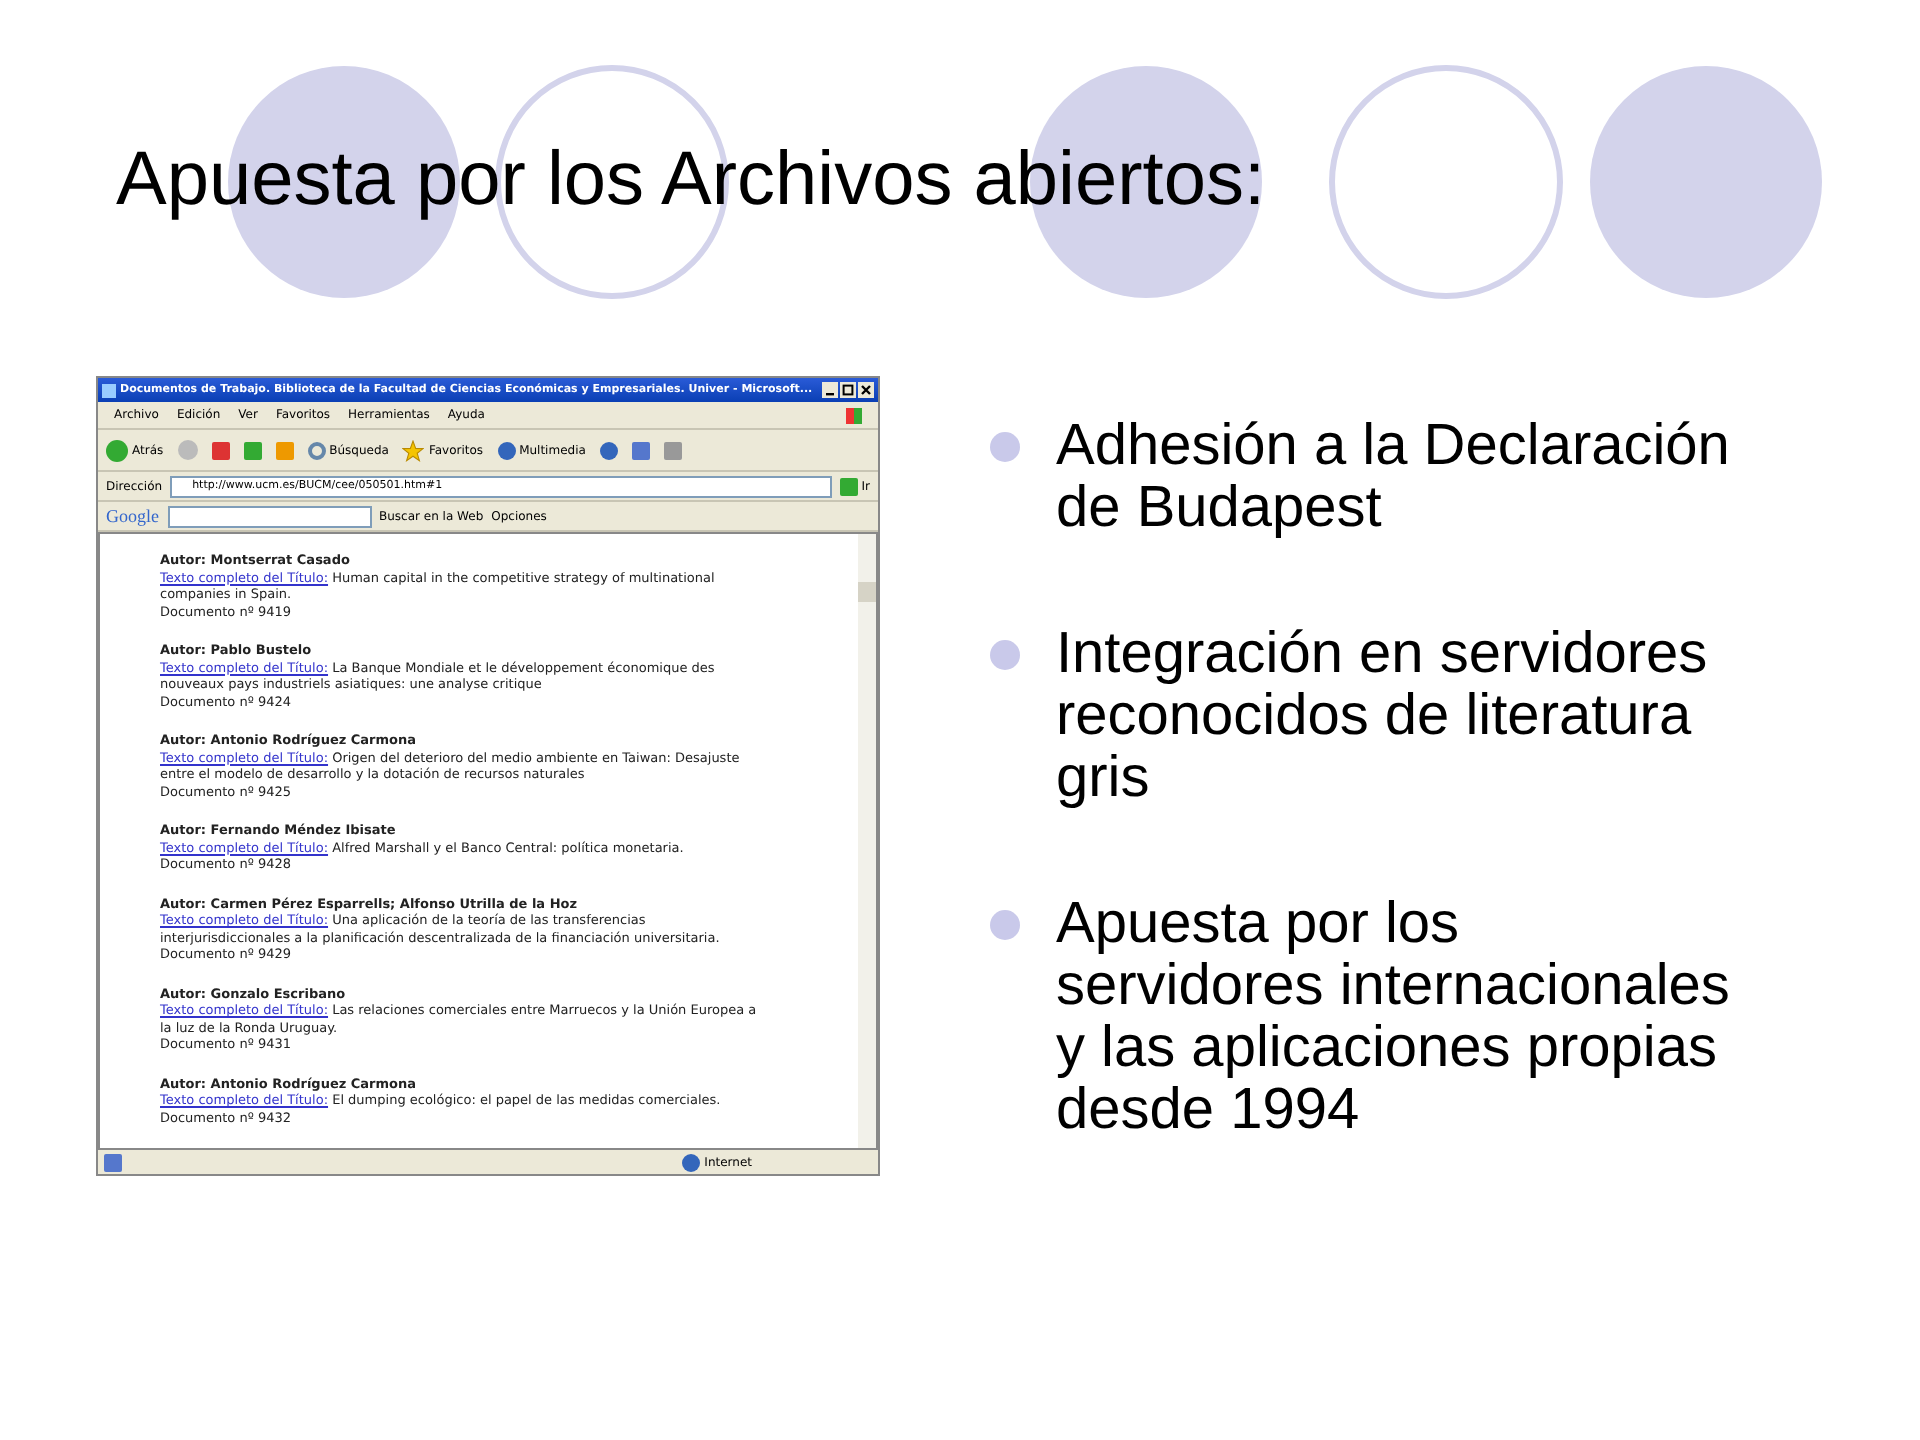 The height and width of the screenshot is (1440, 1920). Describe the element at coordinates (1394, 1018) in the screenshot. I see `bullet-text: Apuesta por los servidores internacionales y las aplicaciones propias desde 1994` at that location.